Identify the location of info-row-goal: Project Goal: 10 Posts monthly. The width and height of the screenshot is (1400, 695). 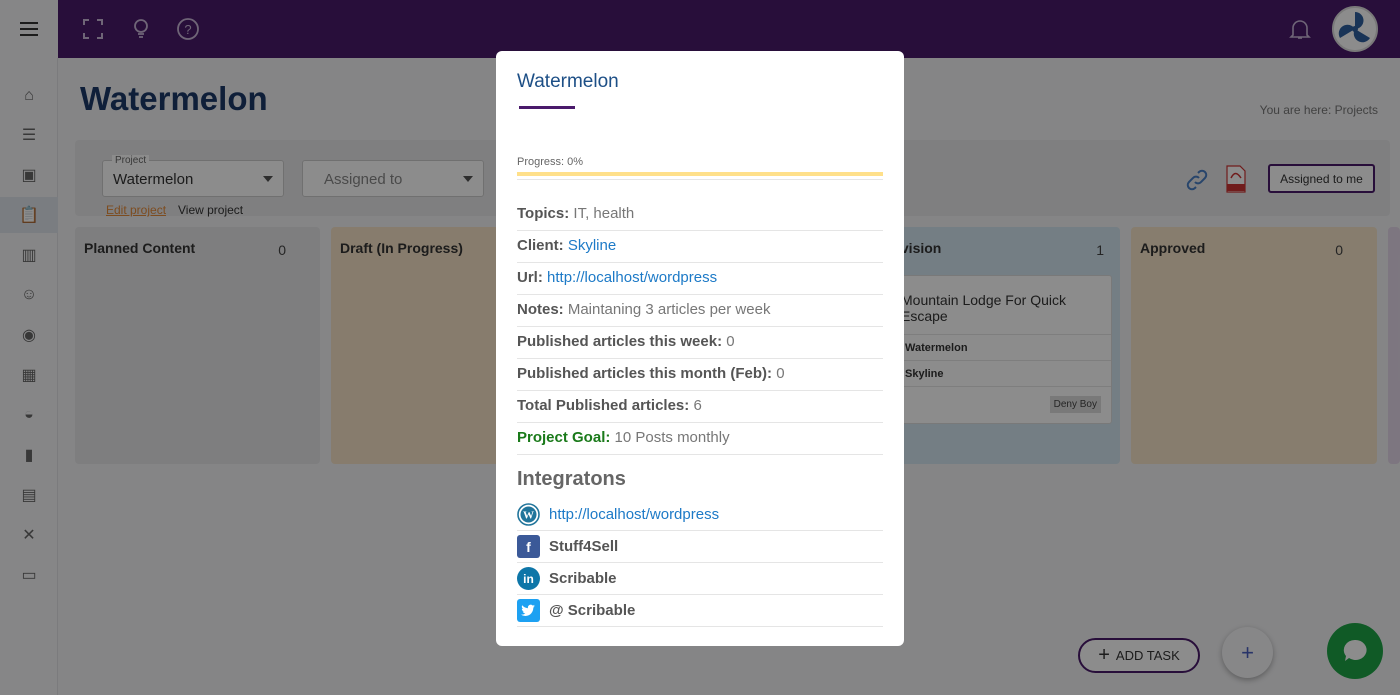
(700, 439).